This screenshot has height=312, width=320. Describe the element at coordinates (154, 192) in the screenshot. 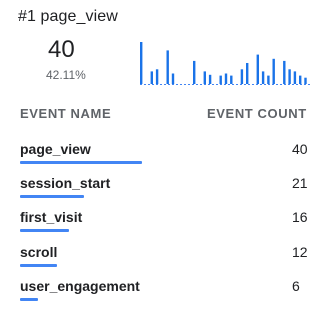

I see `table-row: session_start 21` at that location.